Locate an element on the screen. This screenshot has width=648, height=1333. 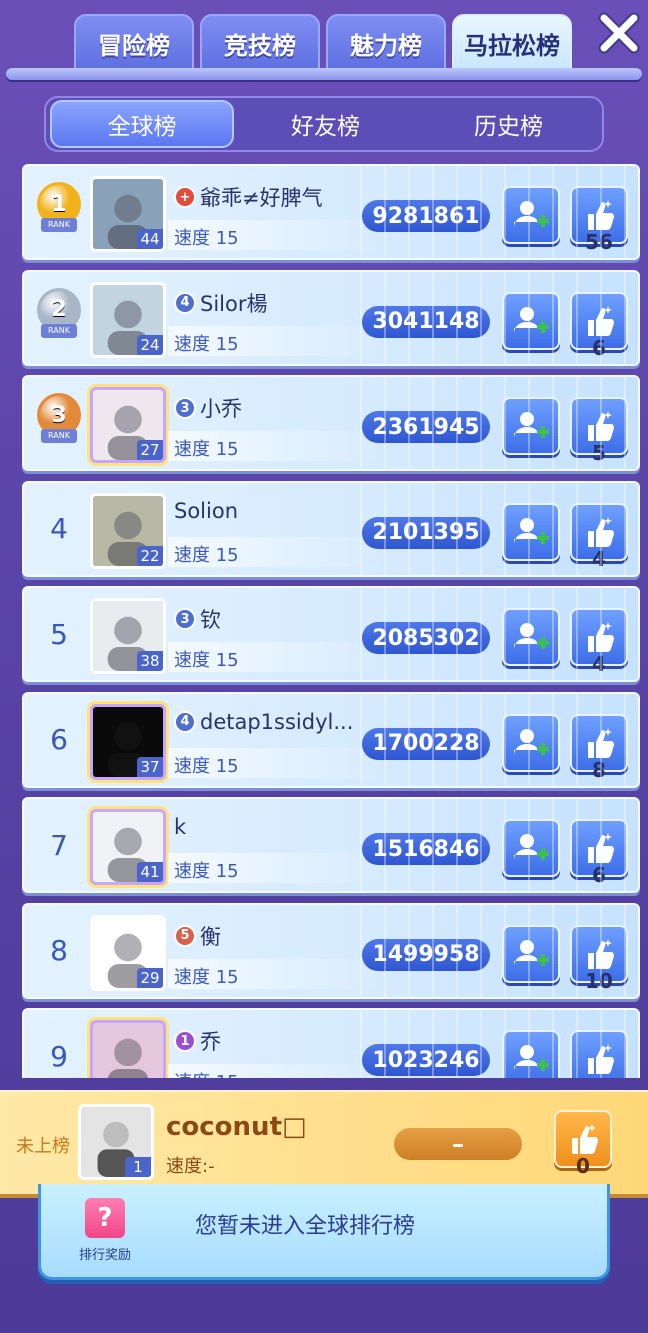
avatar: 24 is located at coordinates (128, 319).